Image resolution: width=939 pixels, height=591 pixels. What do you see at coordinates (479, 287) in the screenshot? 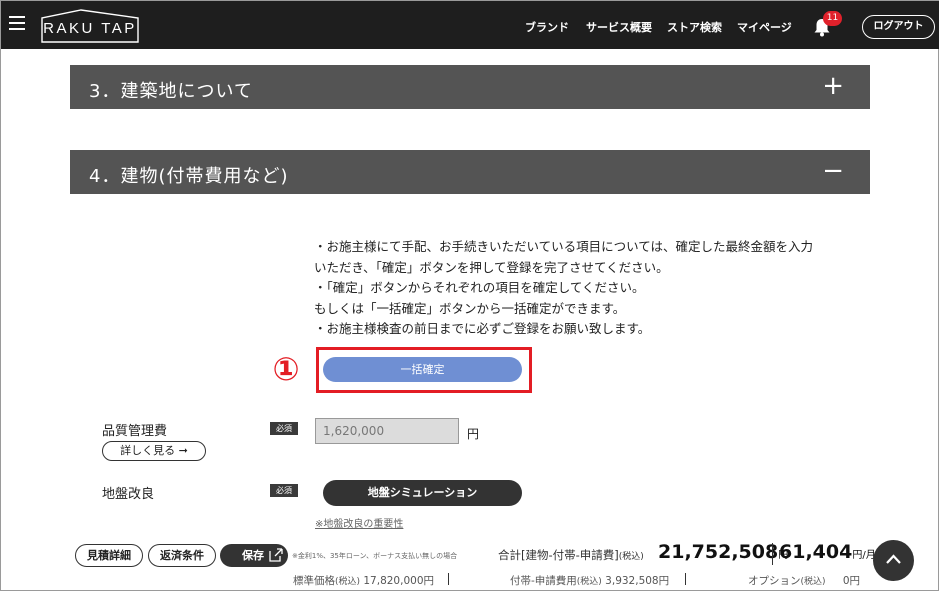
I see `note-line: ・「確定」ボタンからそれぞれの項目を確定してください。` at bounding box center [479, 287].